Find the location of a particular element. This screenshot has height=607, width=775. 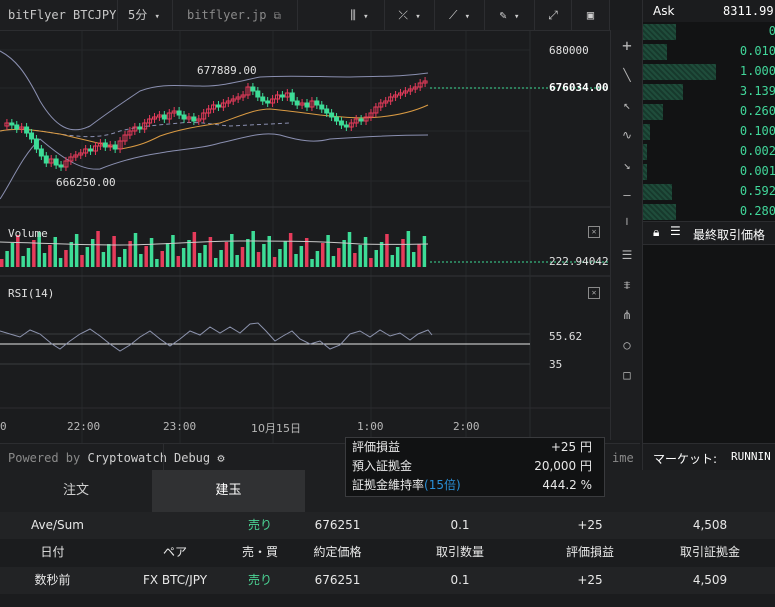

col-pair: ペア is located at coordinates (175, 552).